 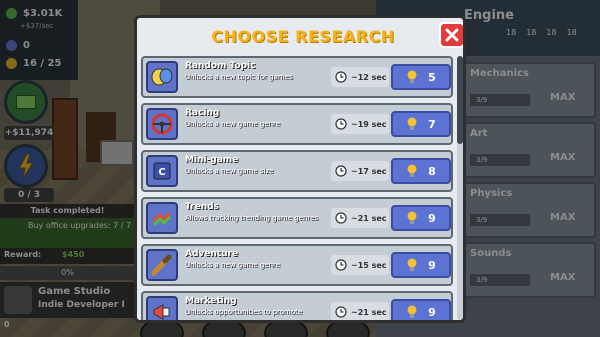 I want to click on cube-c-icon: C, so click(x=162, y=171).